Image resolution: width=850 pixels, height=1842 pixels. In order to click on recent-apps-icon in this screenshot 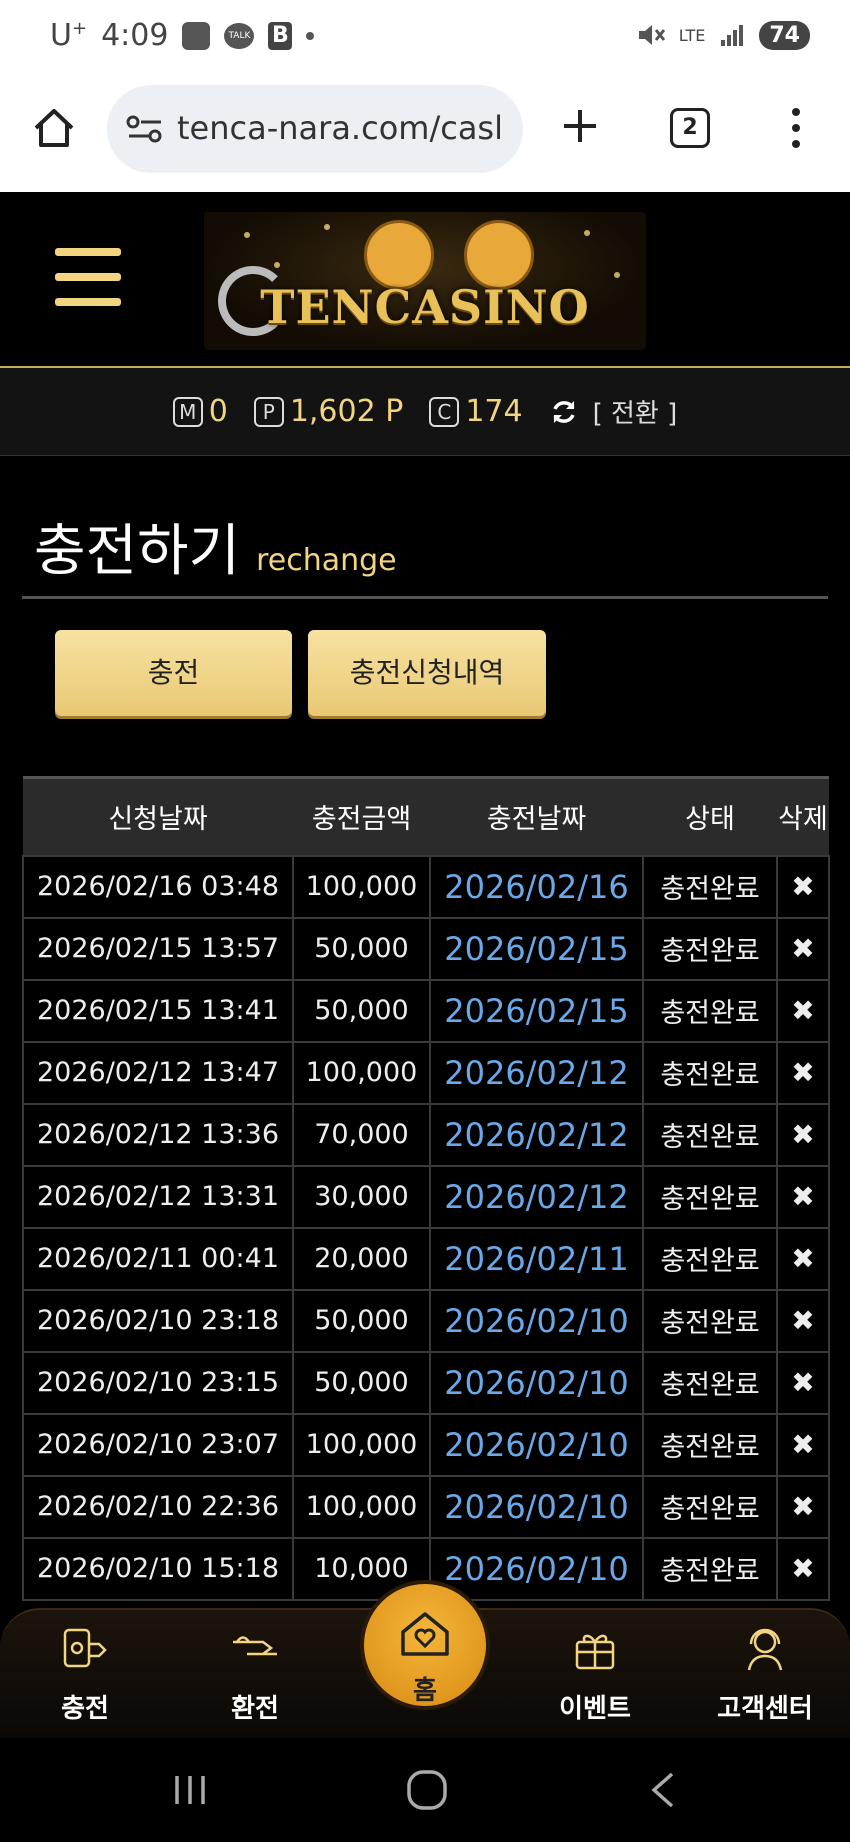, I will do `click(190, 1790)`.